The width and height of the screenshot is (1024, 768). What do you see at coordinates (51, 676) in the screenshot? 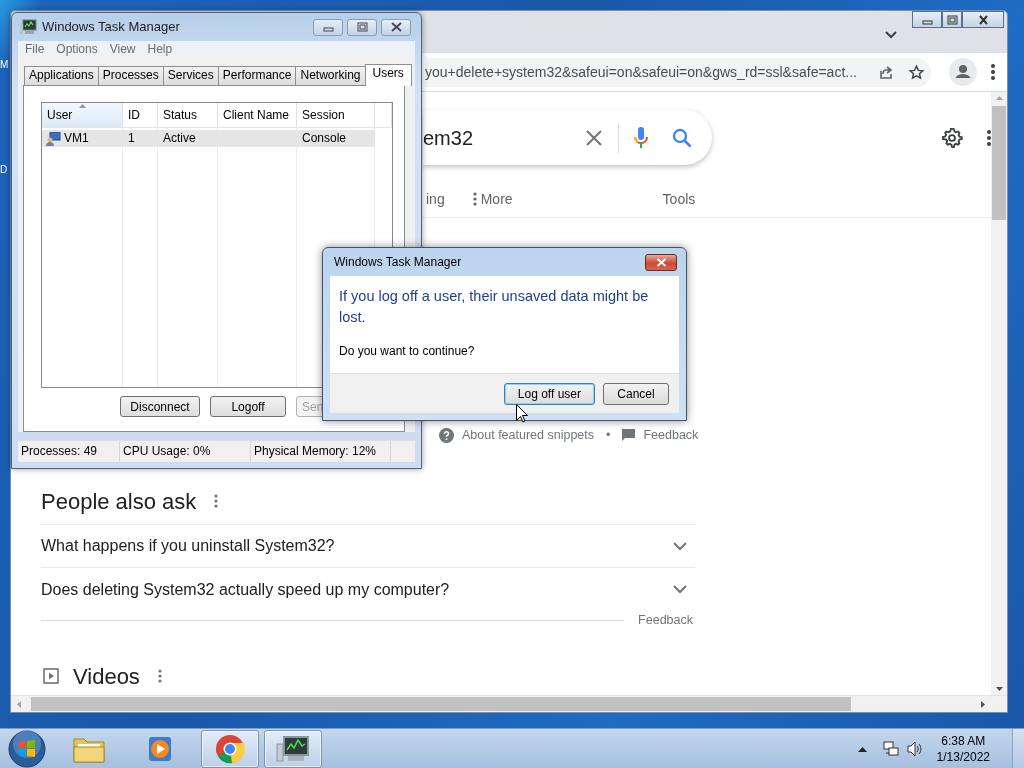
I see `video-icon` at bounding box center [51, 676].